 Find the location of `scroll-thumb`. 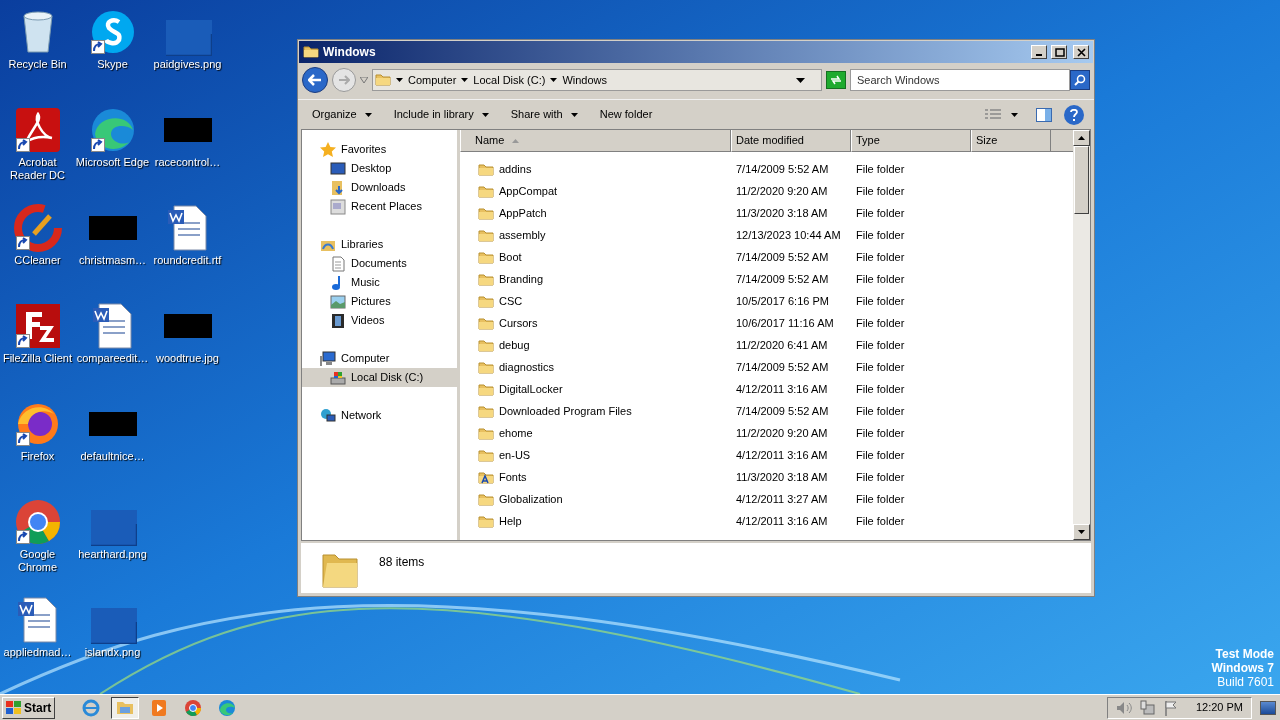

scroll-thumb is located at coordinates (1081, 180).